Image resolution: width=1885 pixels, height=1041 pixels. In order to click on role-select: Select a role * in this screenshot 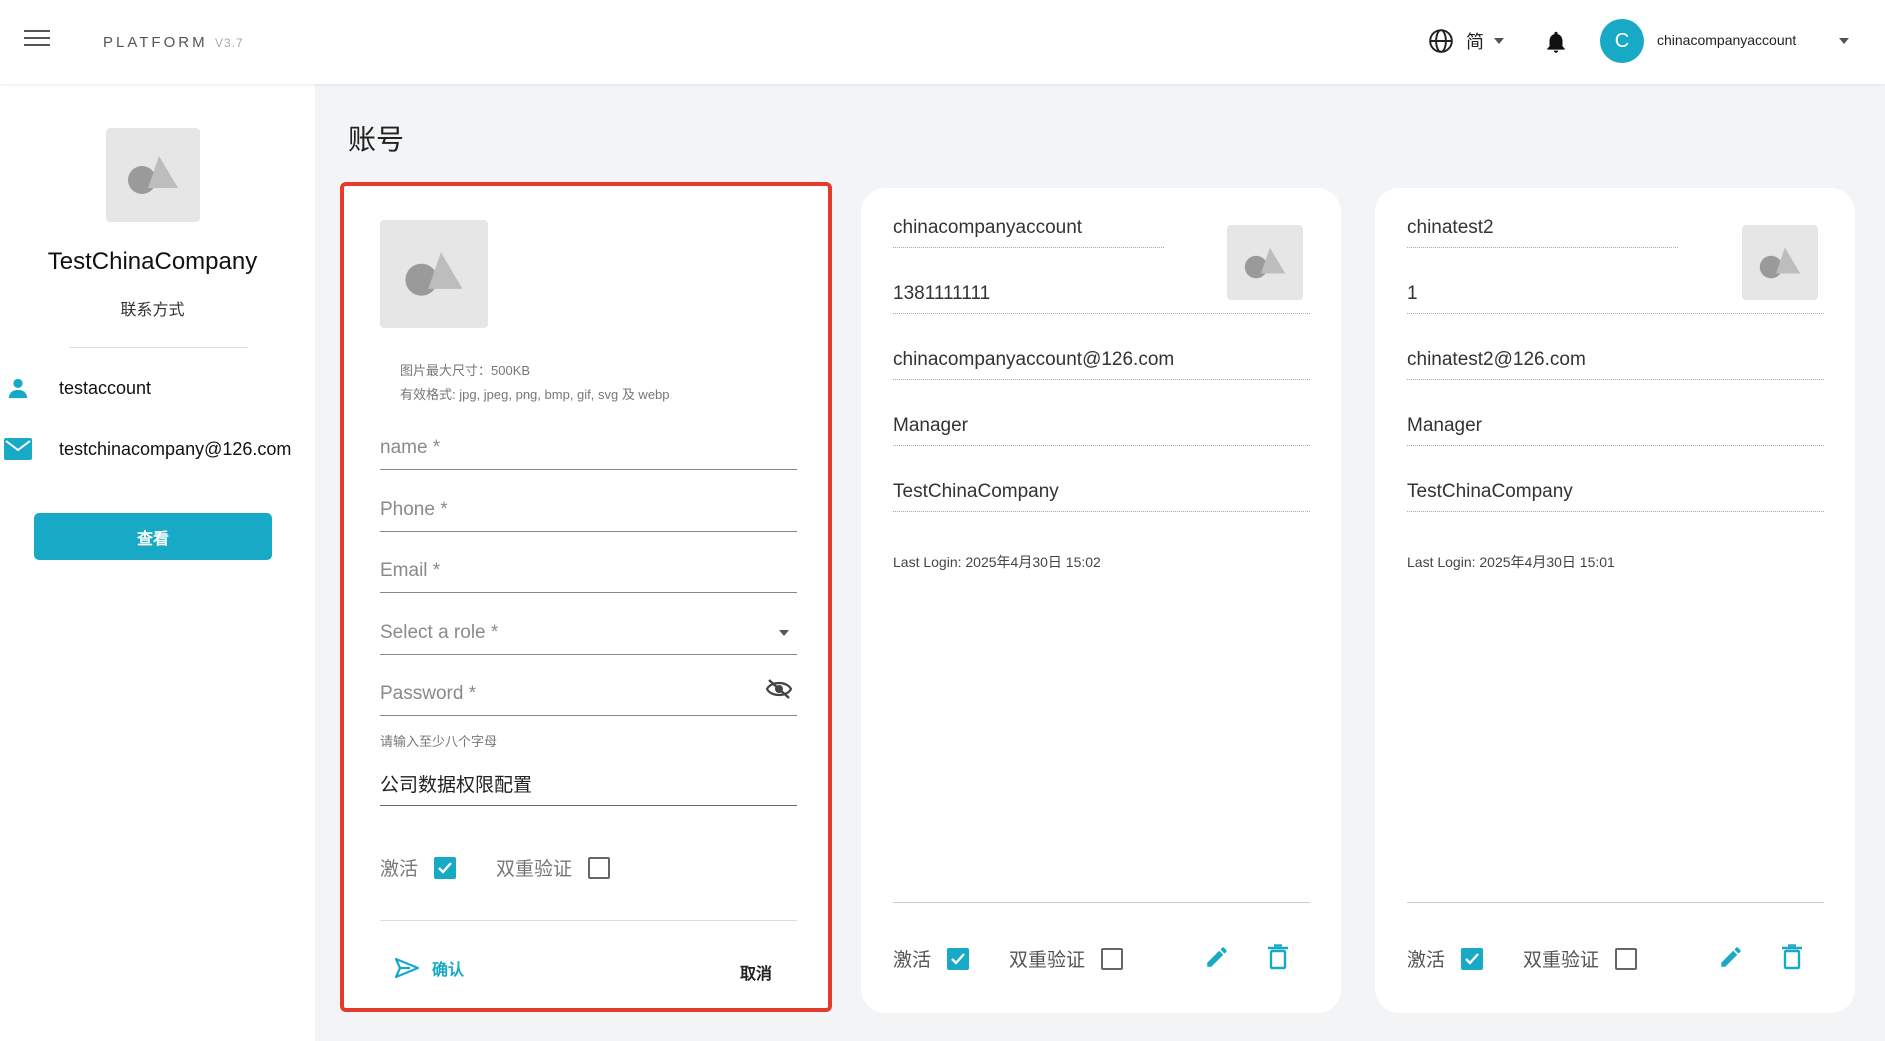, I will do `click(588, 631)`.